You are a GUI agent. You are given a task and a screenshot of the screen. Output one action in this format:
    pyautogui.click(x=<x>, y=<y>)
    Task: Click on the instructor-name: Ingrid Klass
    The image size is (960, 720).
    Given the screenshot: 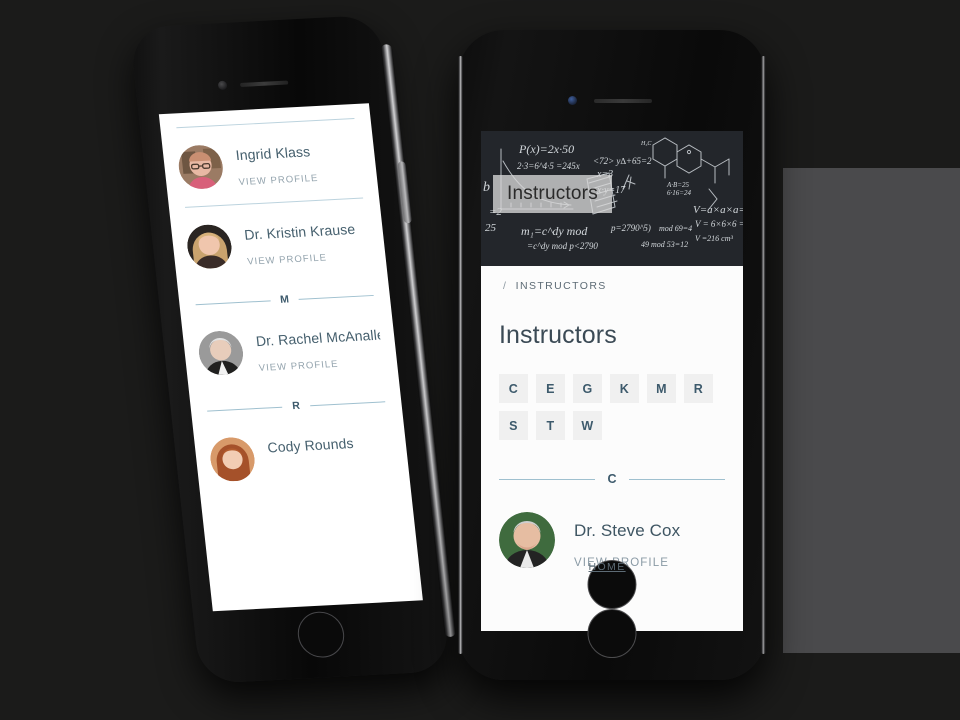 What is the action you would take?
    pyautogui.click(x=272, y=153)
    